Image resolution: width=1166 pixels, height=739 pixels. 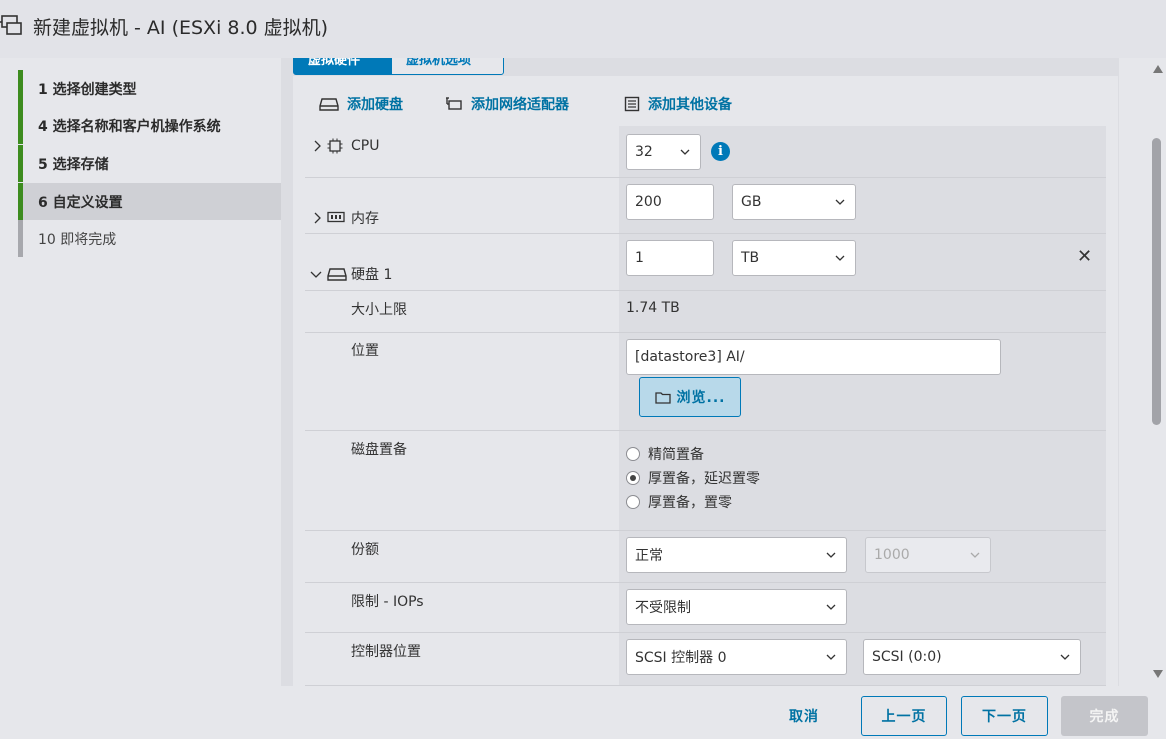 I want to click on limit-iops-select: 不受限制, so click(x=736, y=607).